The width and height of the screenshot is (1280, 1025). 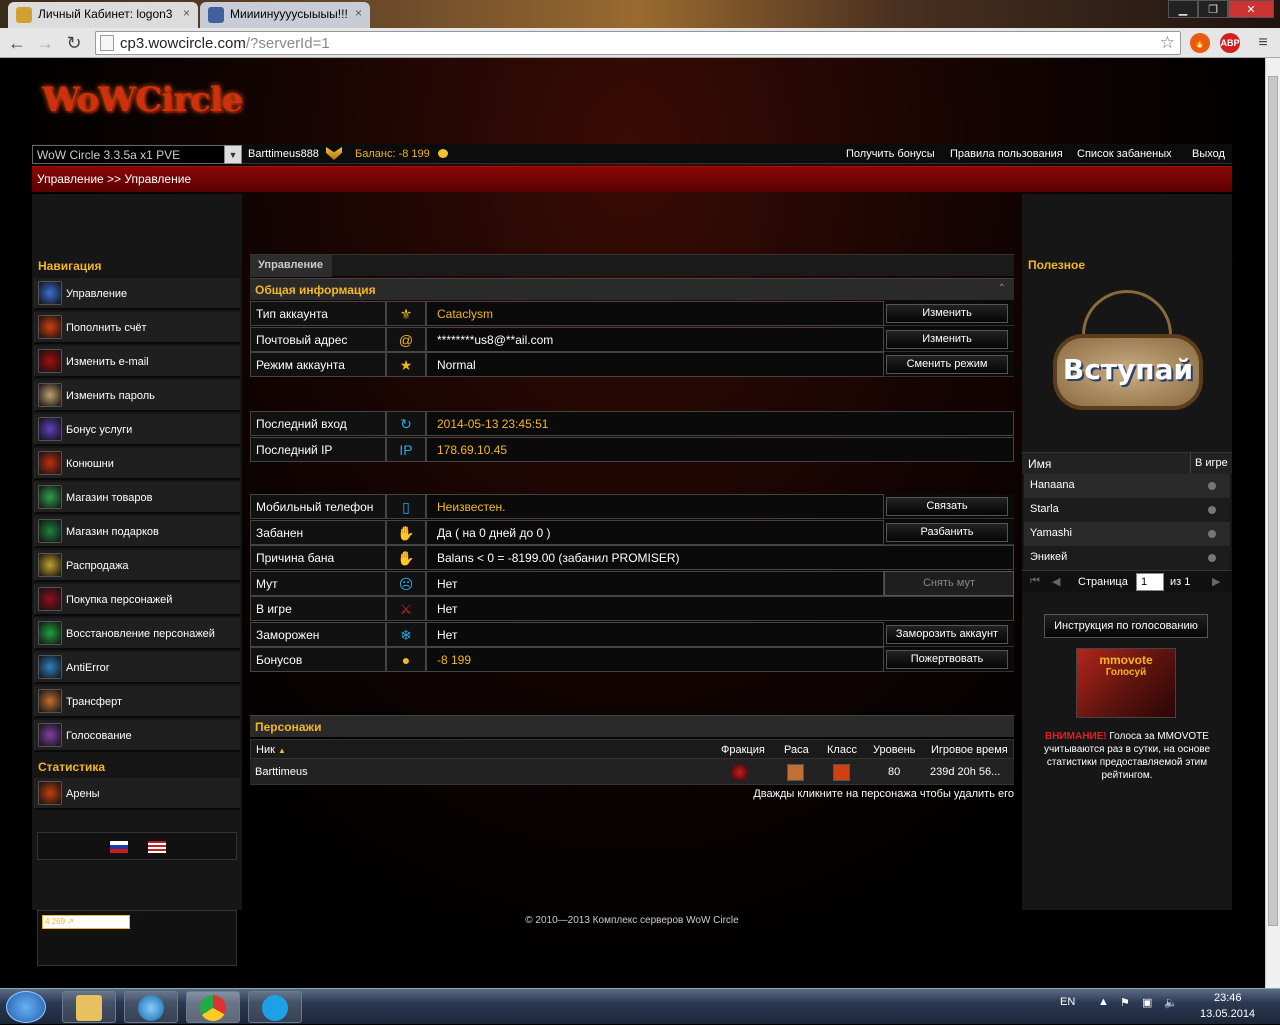 I want to click on prev-page-icon: ◀, so click(x=1056, y=581).